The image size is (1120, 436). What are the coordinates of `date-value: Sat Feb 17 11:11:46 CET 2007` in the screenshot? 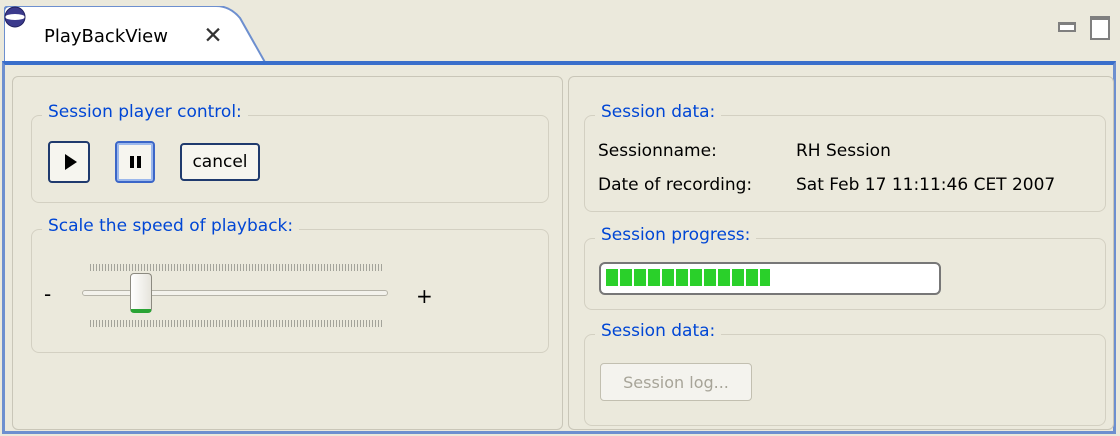 It's located at (926, 185).